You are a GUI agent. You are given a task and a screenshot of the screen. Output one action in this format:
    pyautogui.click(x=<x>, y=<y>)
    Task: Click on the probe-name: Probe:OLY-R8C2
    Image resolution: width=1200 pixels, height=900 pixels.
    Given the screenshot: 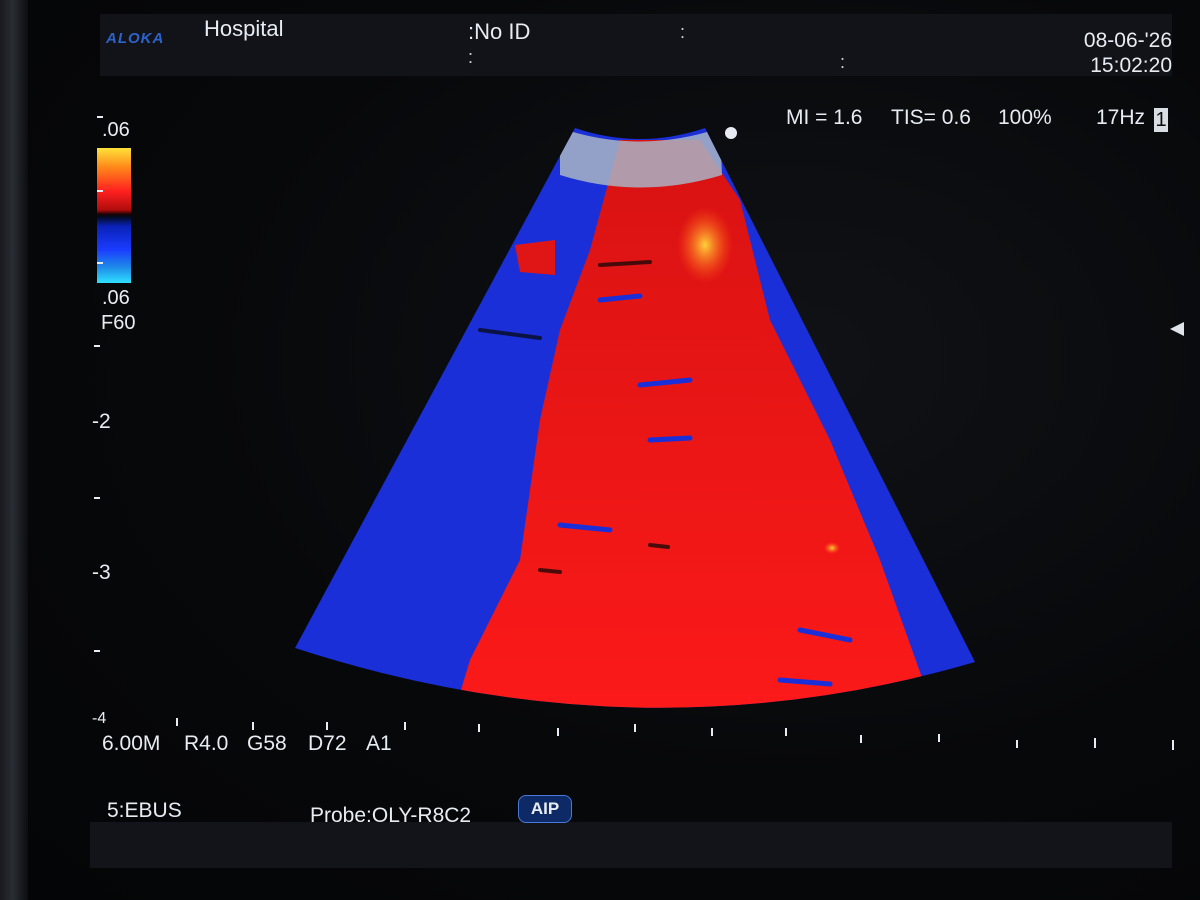 What is the action you would take?
    pyautogui.click(x=391, y=815)
    